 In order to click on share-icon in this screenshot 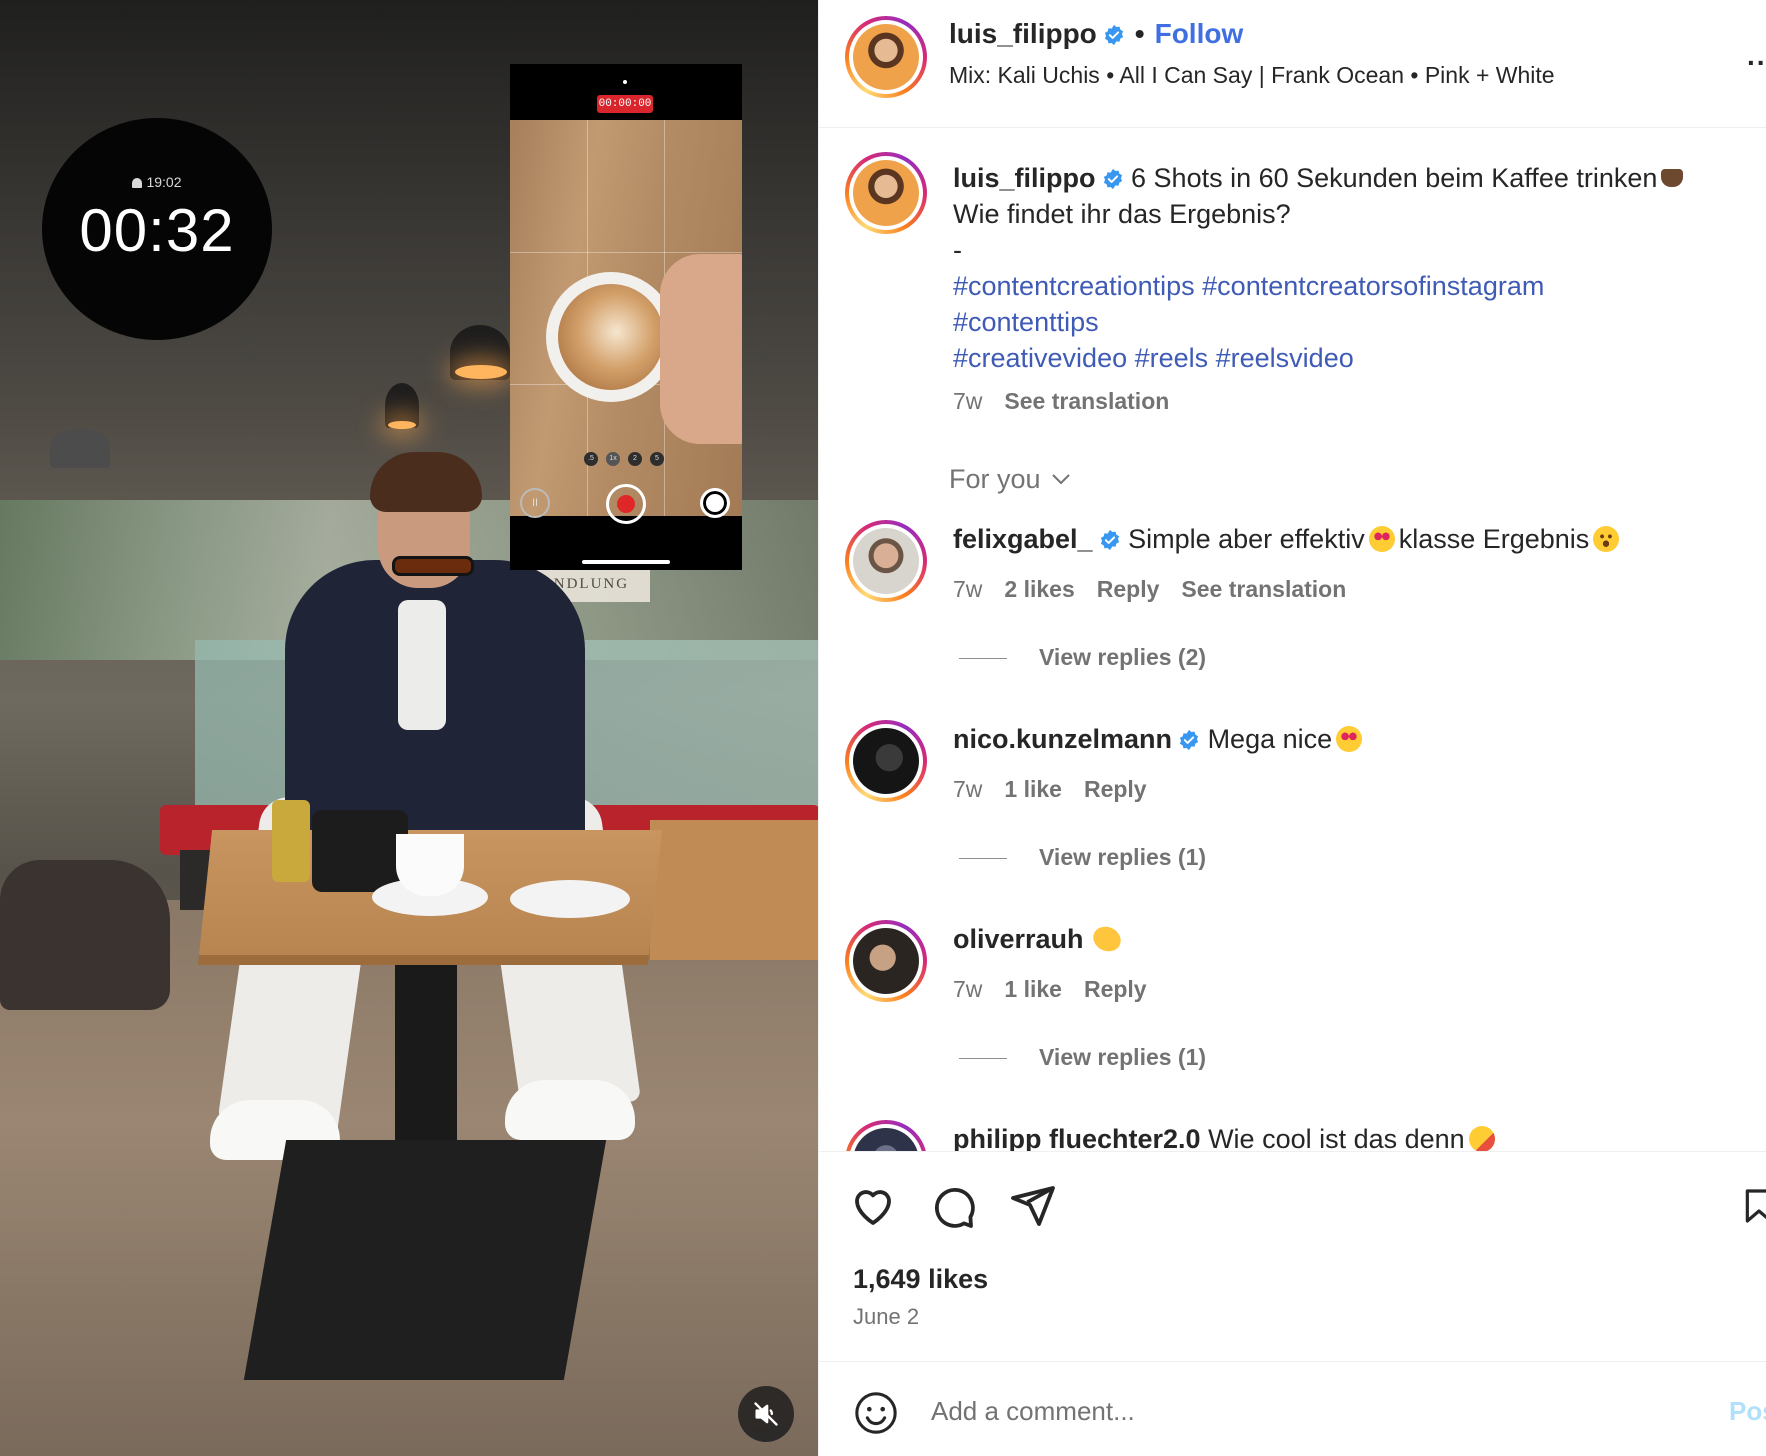, I will do `click(1033, 1206)`.